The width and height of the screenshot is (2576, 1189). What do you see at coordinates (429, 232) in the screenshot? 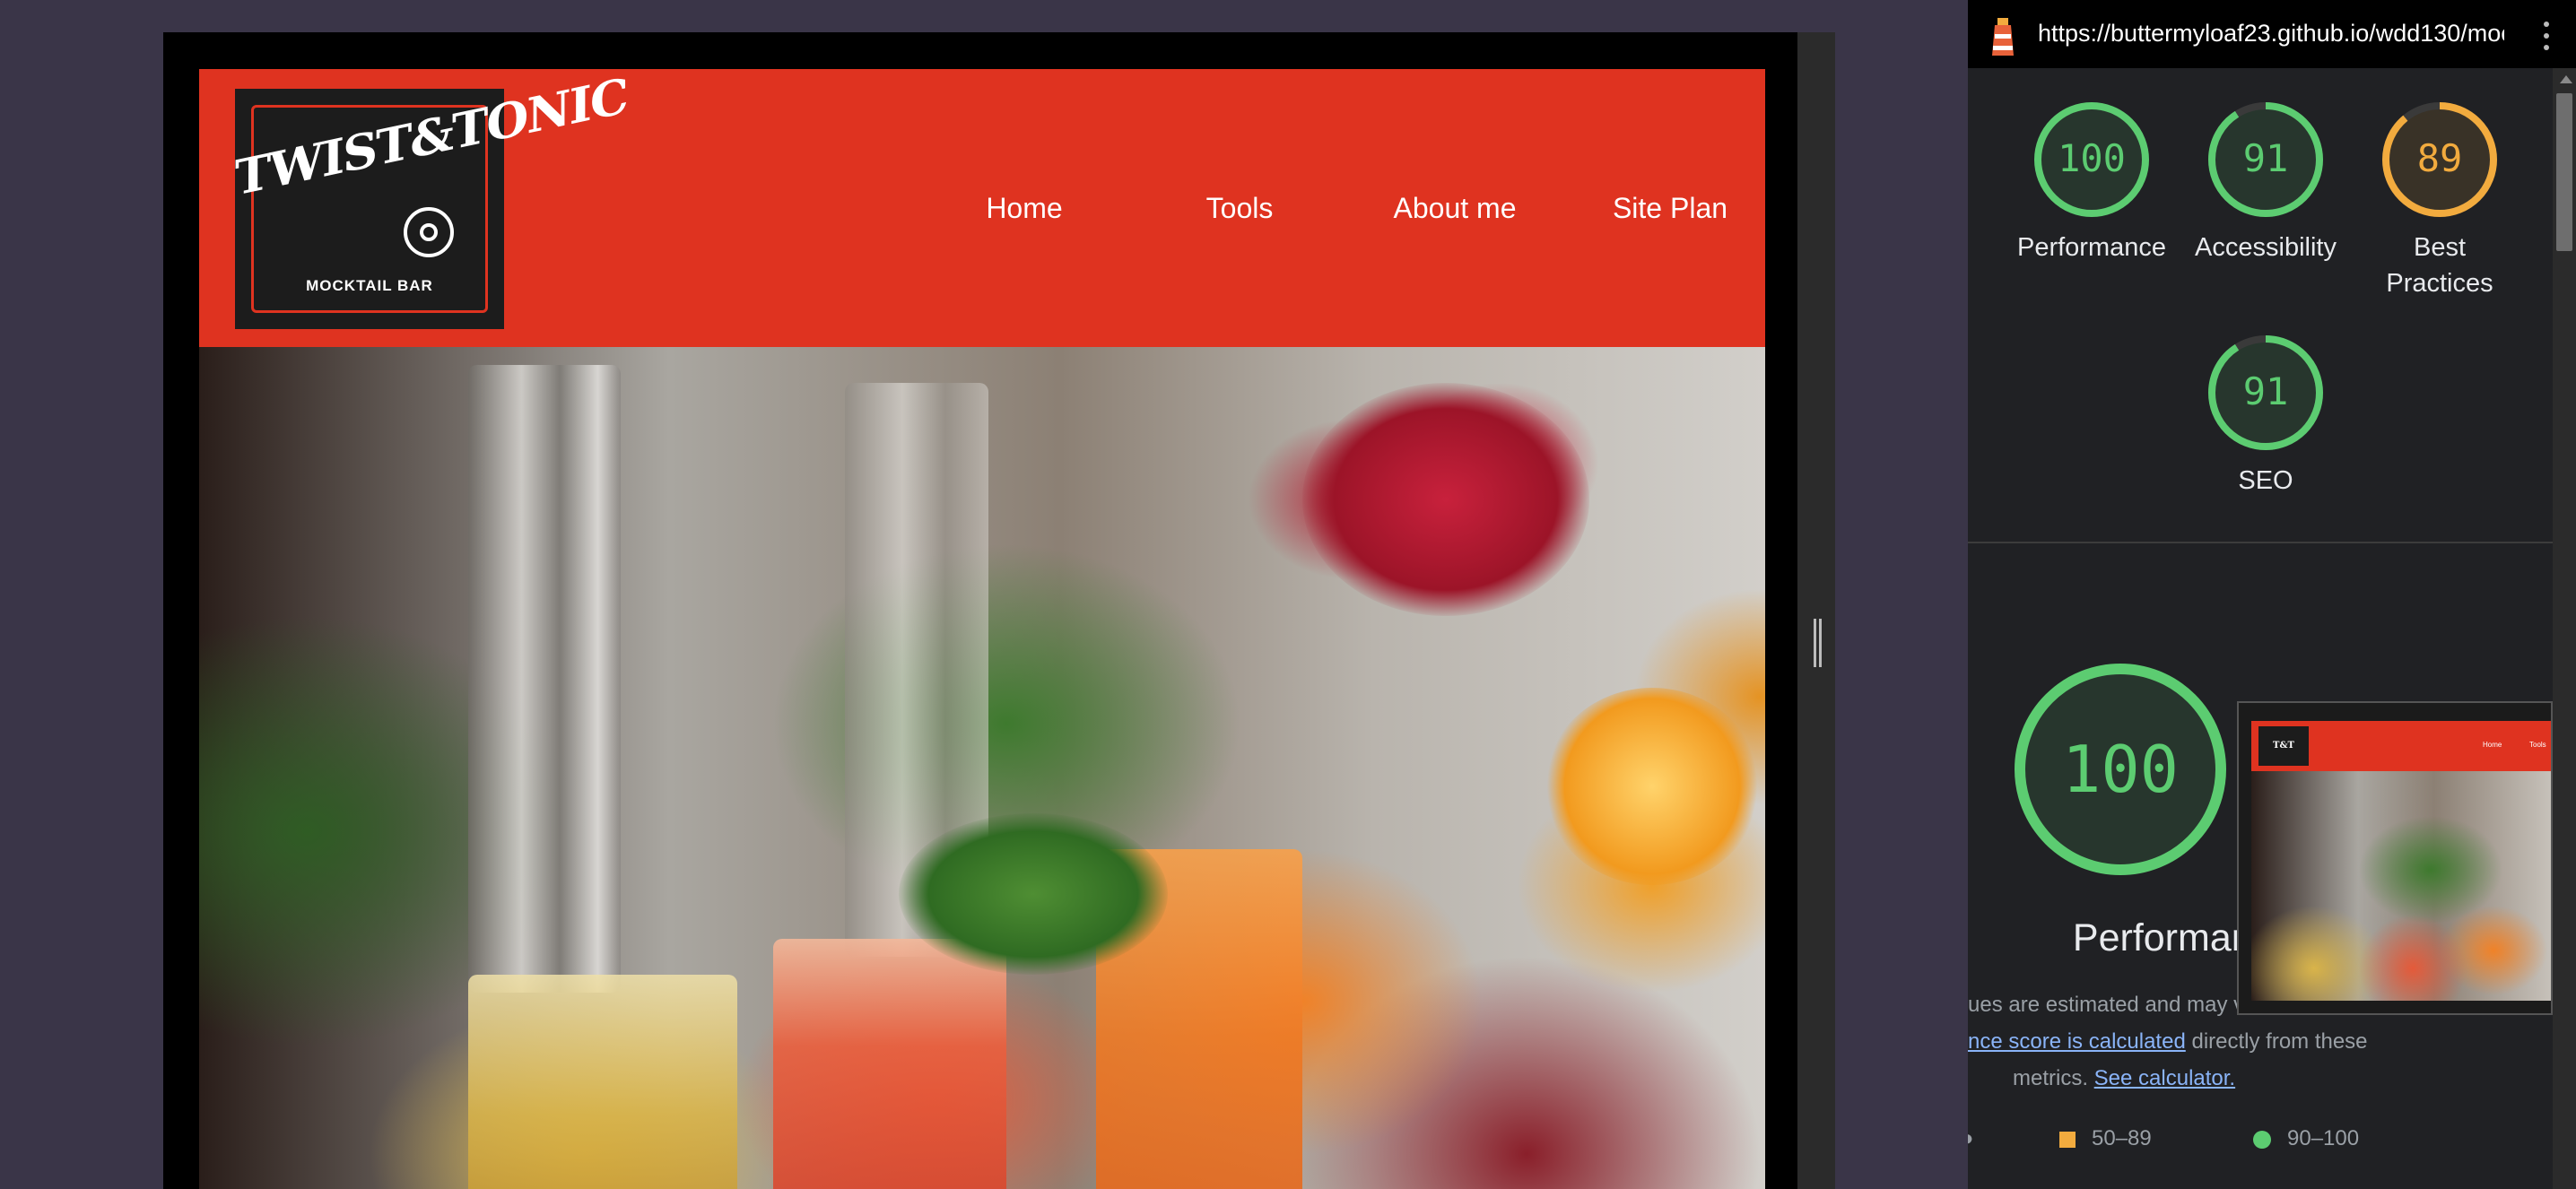
I see `logo-target-icon` at bounding box center [429, 232].